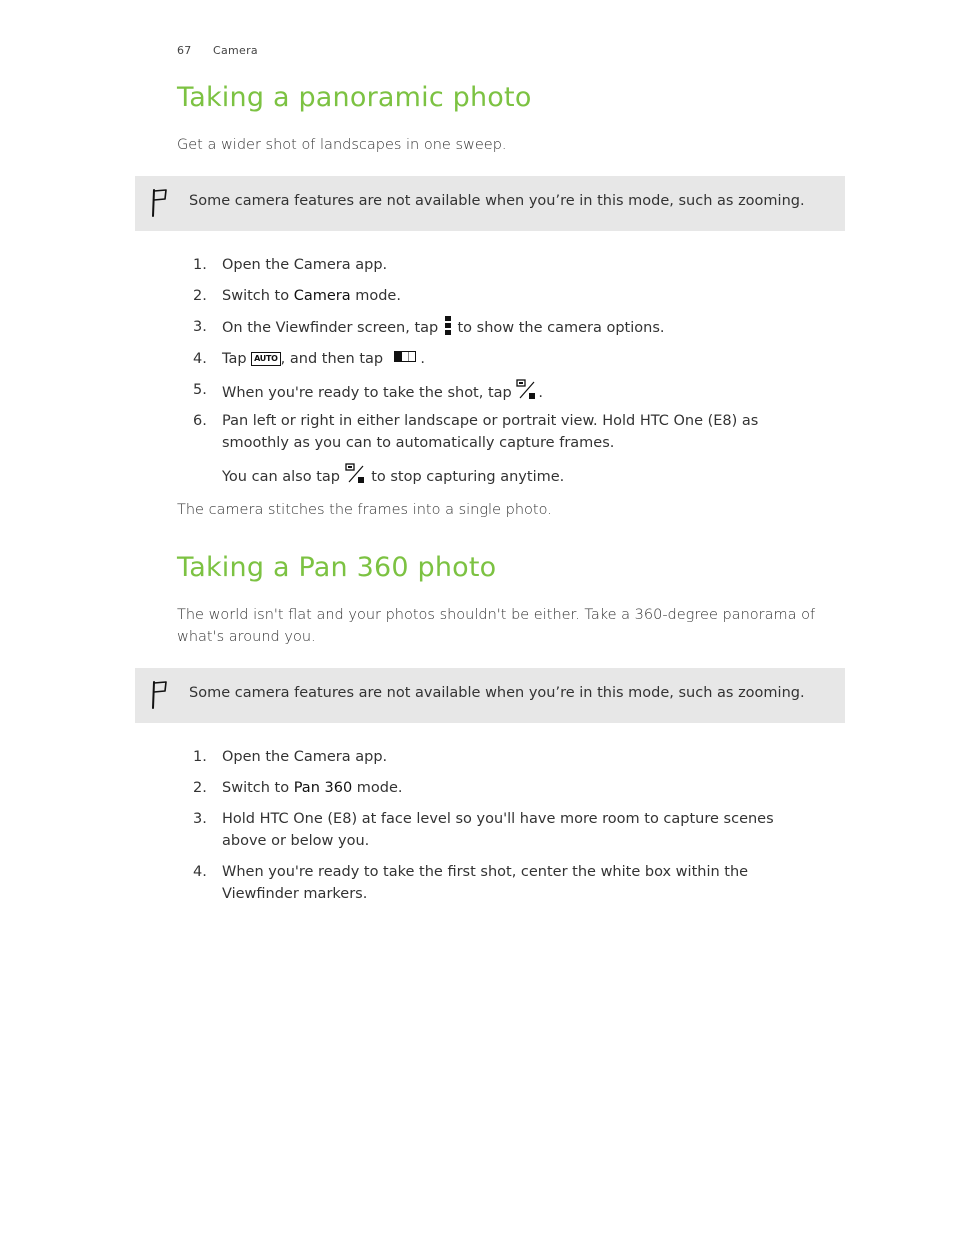 This screenshot has height=1235, width=954. Describe the element at coordinates (503, 788) in the screenshot. I see `list-item: 2. Switch to Pan 360 mode.` at that location.